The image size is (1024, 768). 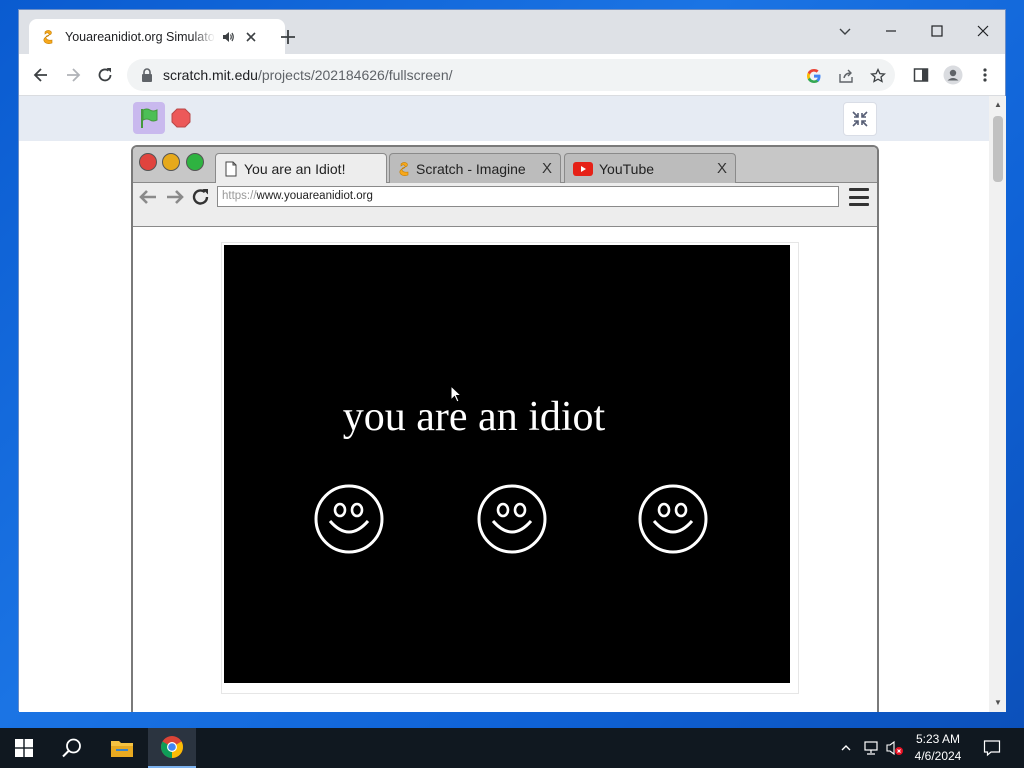 I want to click on side-panel-button, so click(x=921, y=75).